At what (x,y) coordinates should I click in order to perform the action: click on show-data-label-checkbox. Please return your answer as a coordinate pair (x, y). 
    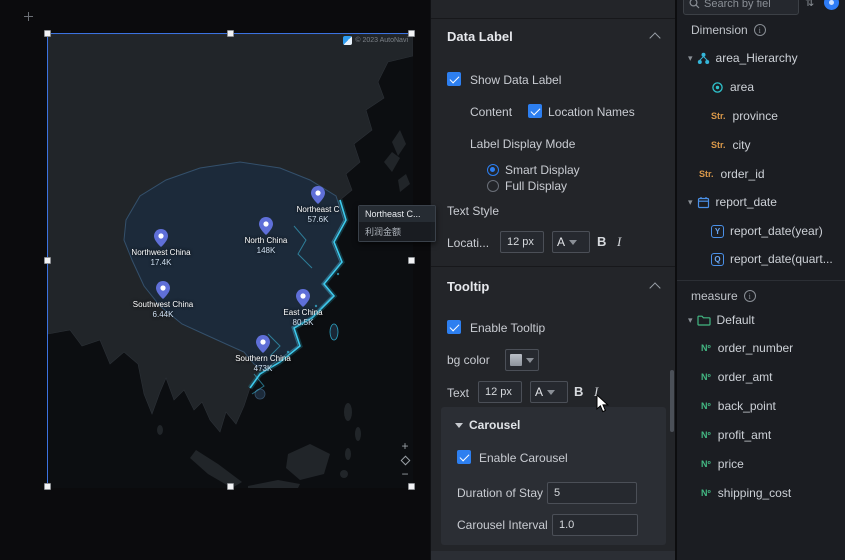
    Looking at the image, I should click on (454, 79).